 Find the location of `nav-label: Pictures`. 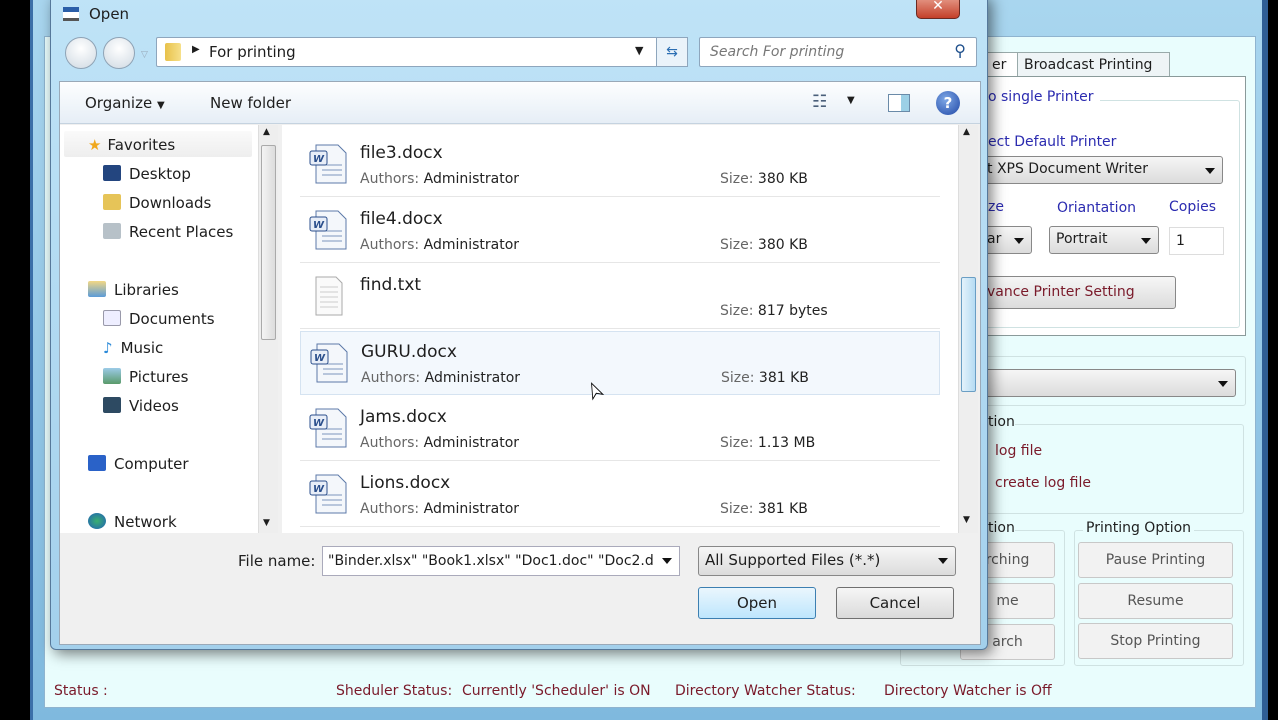

nav-label: Pictures is located at coordinates (159, 377).